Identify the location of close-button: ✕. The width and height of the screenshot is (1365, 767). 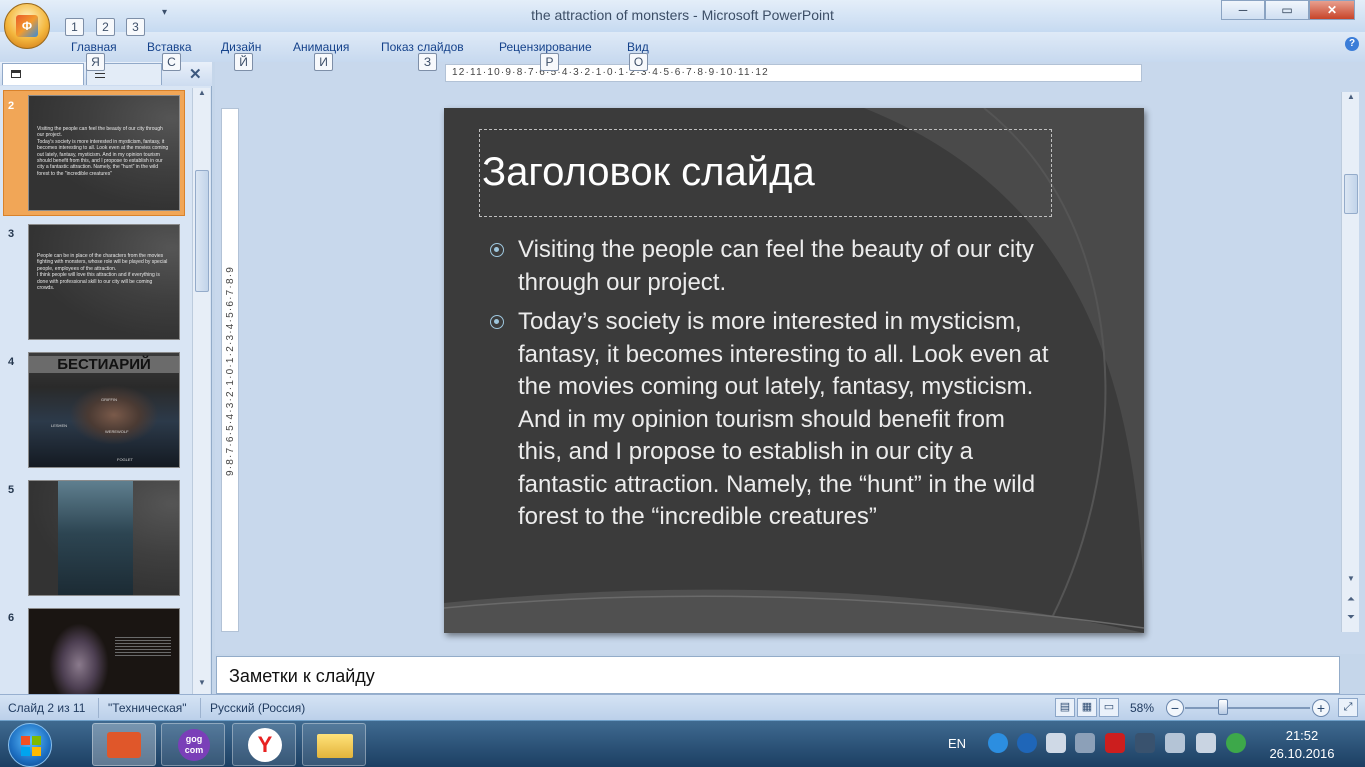
(1332, 10).